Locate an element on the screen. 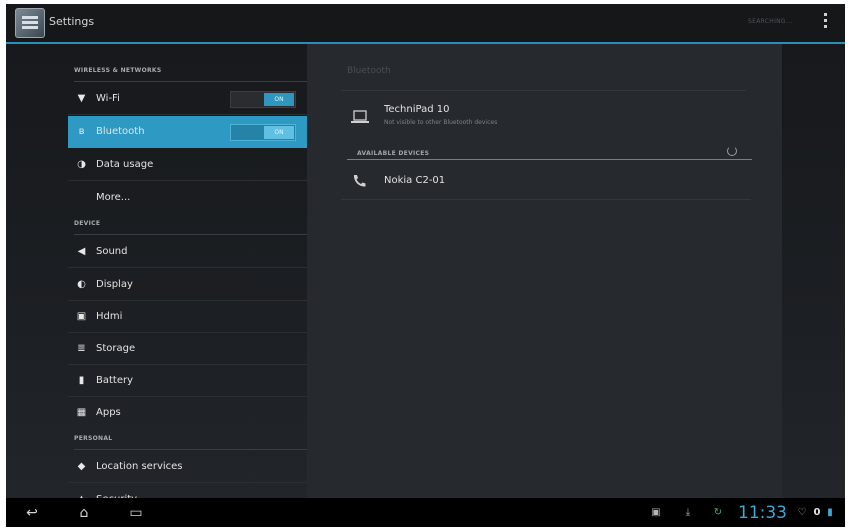  system-bar: ↩ ⌂ ▭ ▣ ⤓ ↻ 11:33 ♡ 0 ▮ is located at coordinates (425, 512).